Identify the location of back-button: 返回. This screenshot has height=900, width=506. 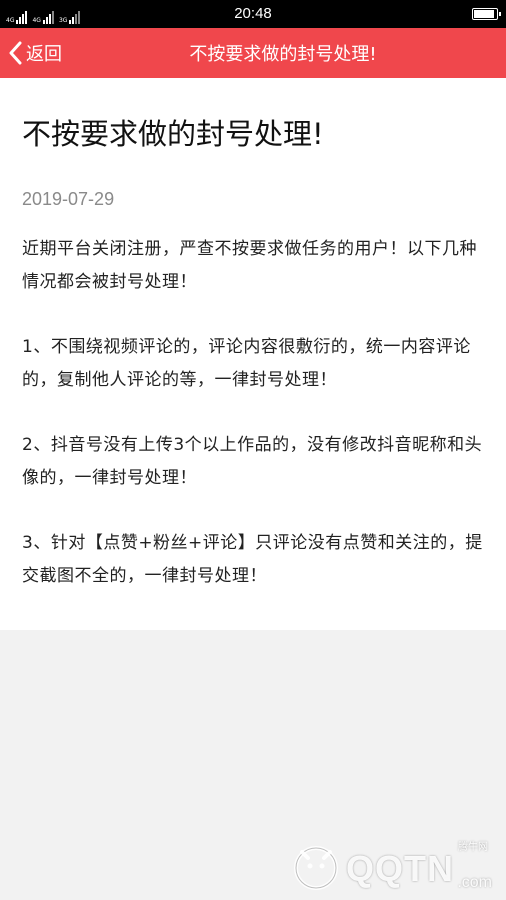
(35, 53).